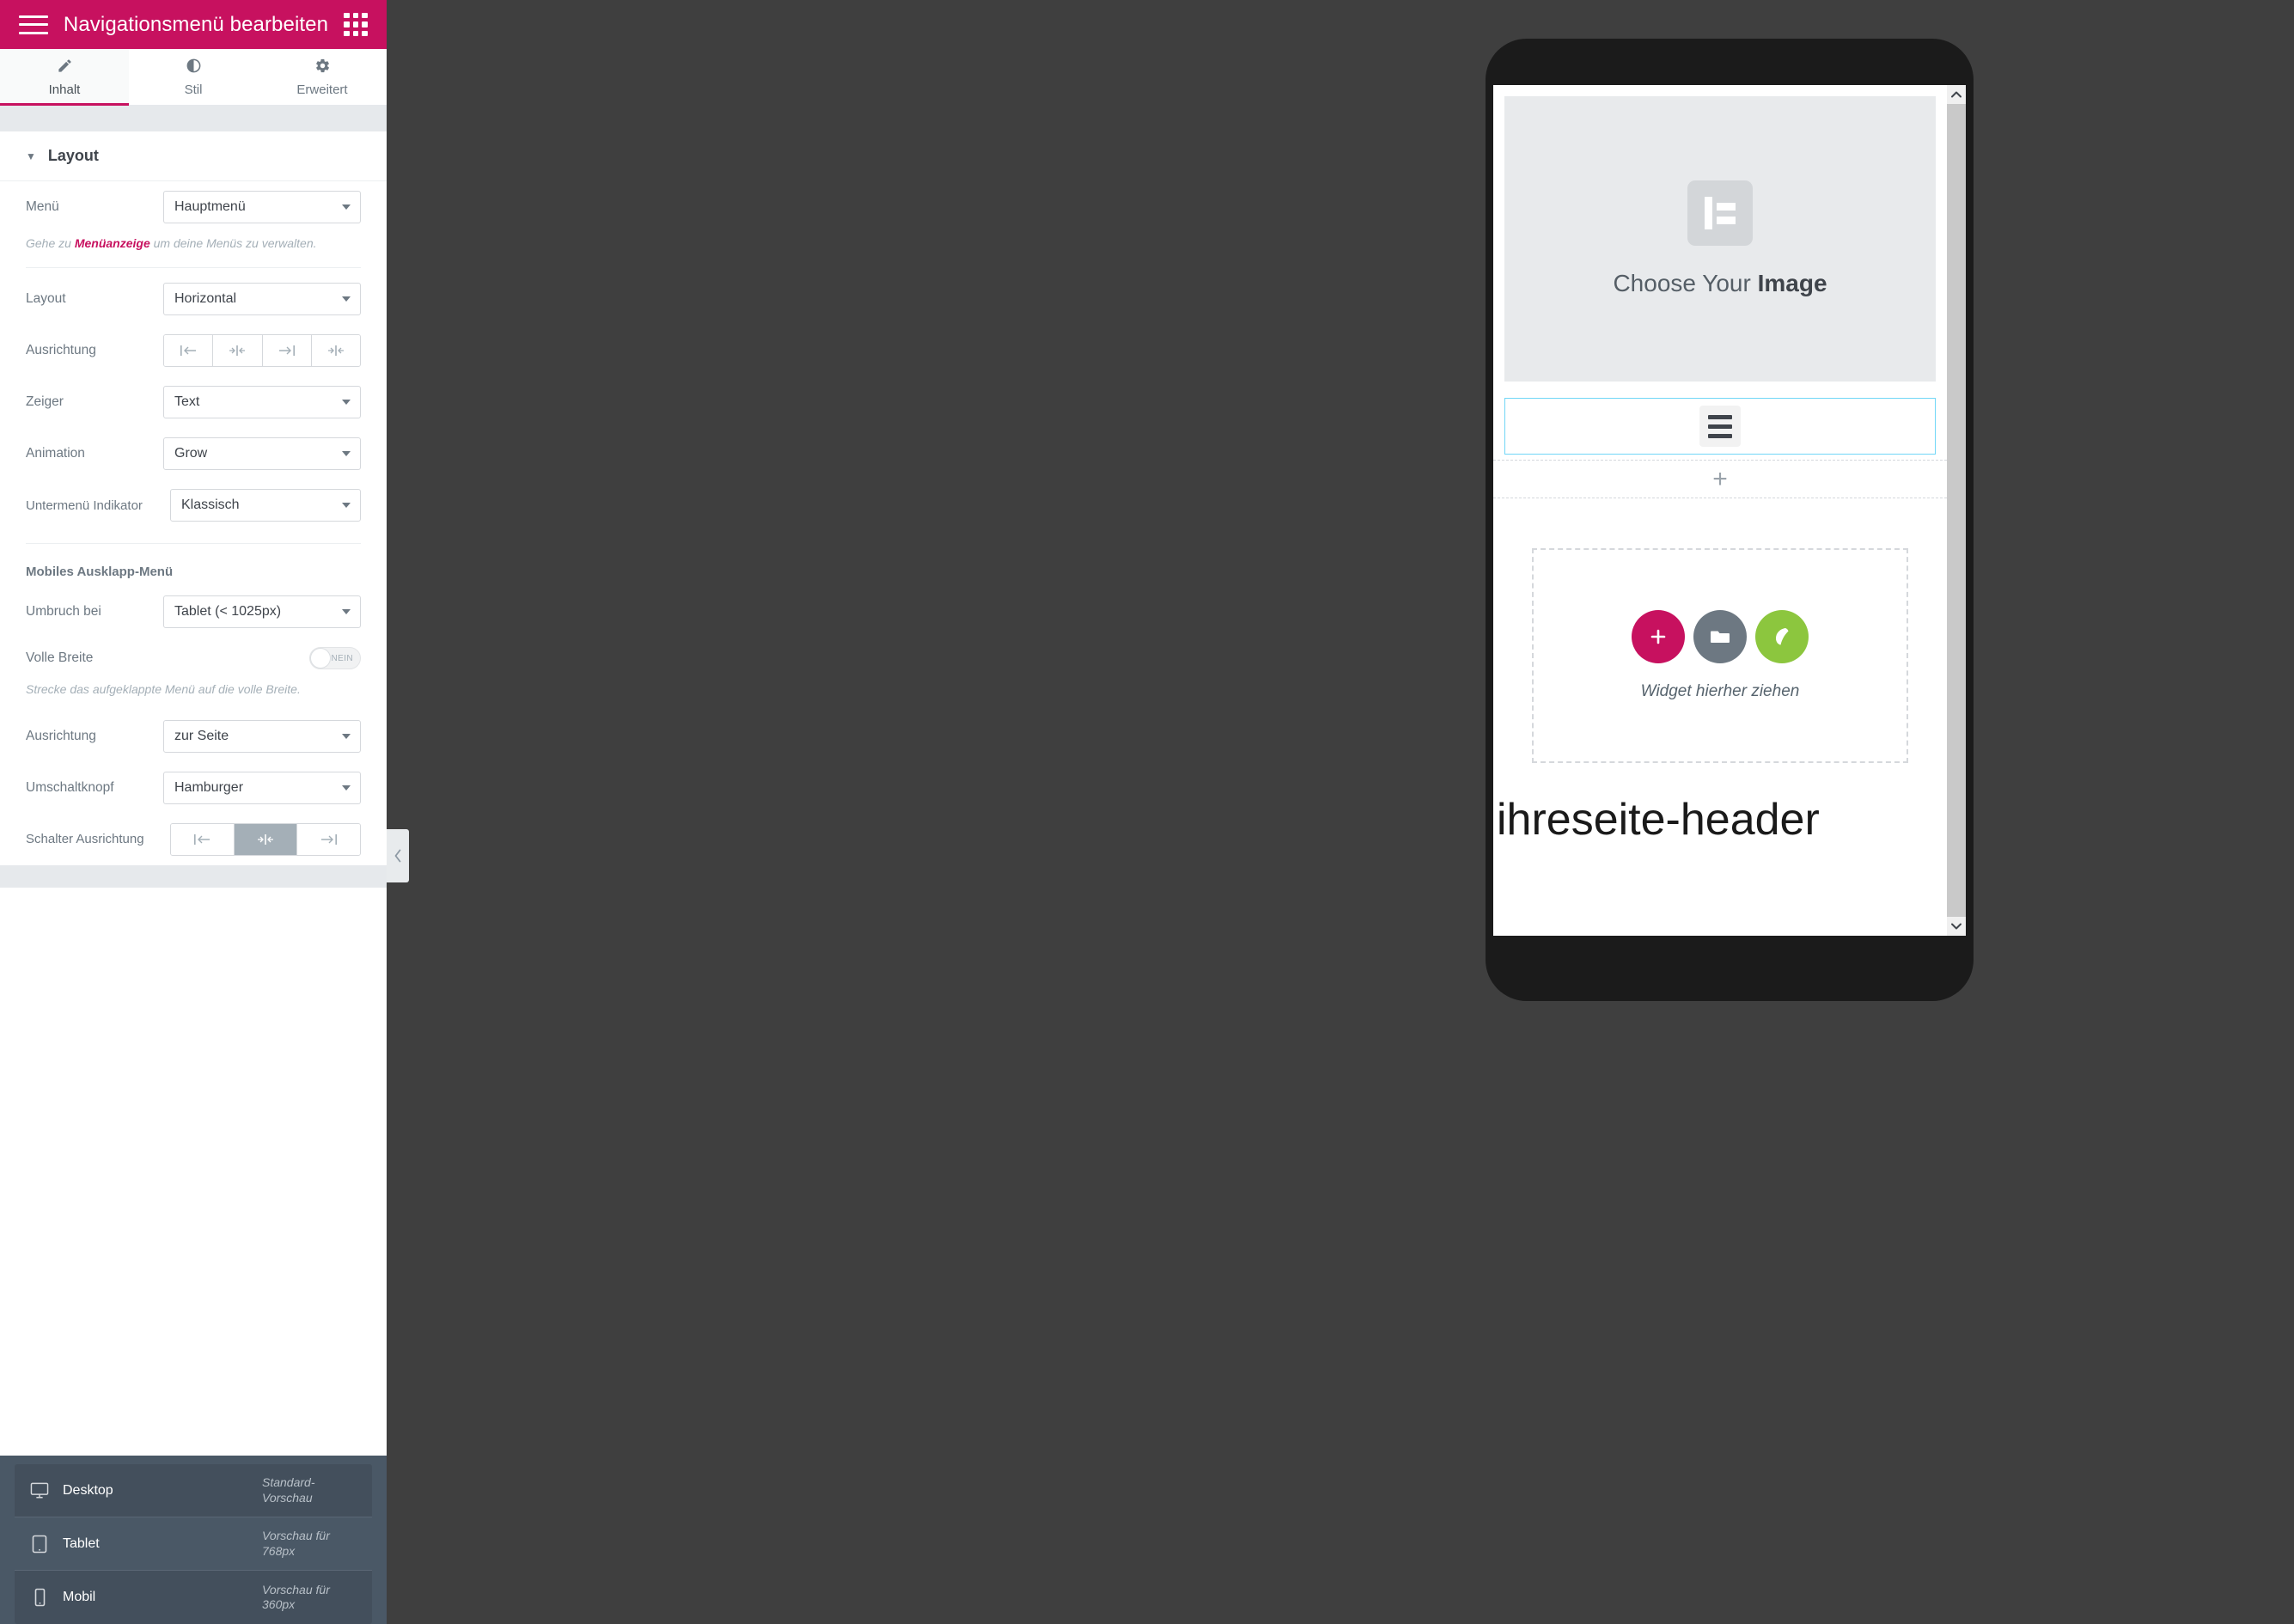 This screenshot has width=2294, height=1624. I want to click on alignment-choices, so click(262, 351).